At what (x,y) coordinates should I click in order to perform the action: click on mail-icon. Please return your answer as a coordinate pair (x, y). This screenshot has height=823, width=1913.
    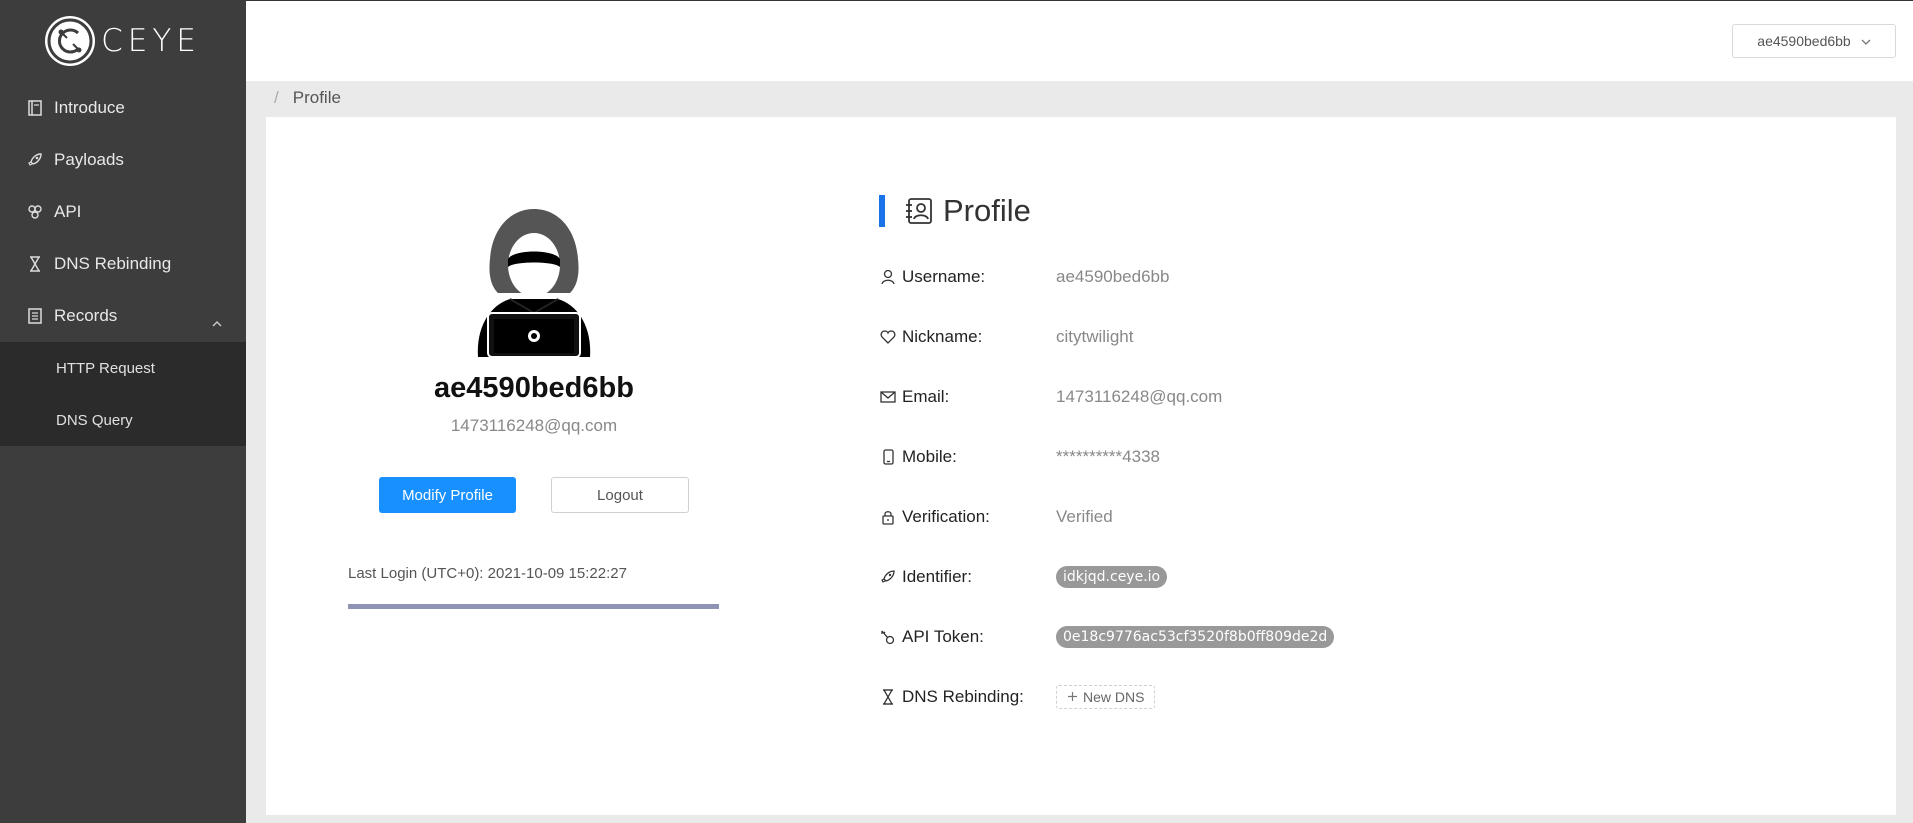
    Looking at the image, I should click on (888, 397).